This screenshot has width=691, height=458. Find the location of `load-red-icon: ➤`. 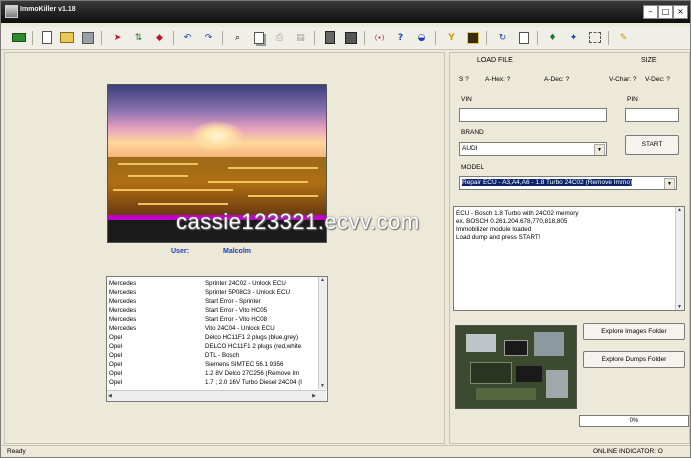

load-red-icon: ➤ is located at coordinates (117, 37).